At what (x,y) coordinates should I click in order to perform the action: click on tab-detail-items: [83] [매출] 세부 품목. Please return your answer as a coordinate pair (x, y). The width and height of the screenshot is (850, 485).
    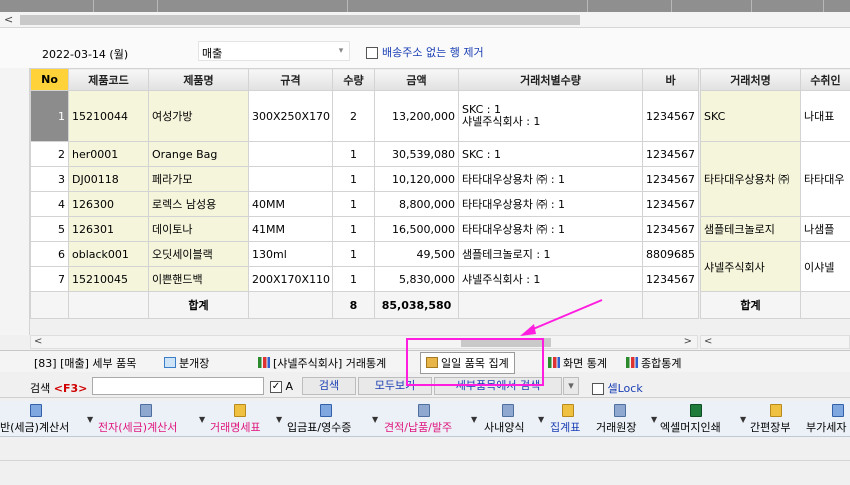
    Looking at the image, I should click on (85, 363).